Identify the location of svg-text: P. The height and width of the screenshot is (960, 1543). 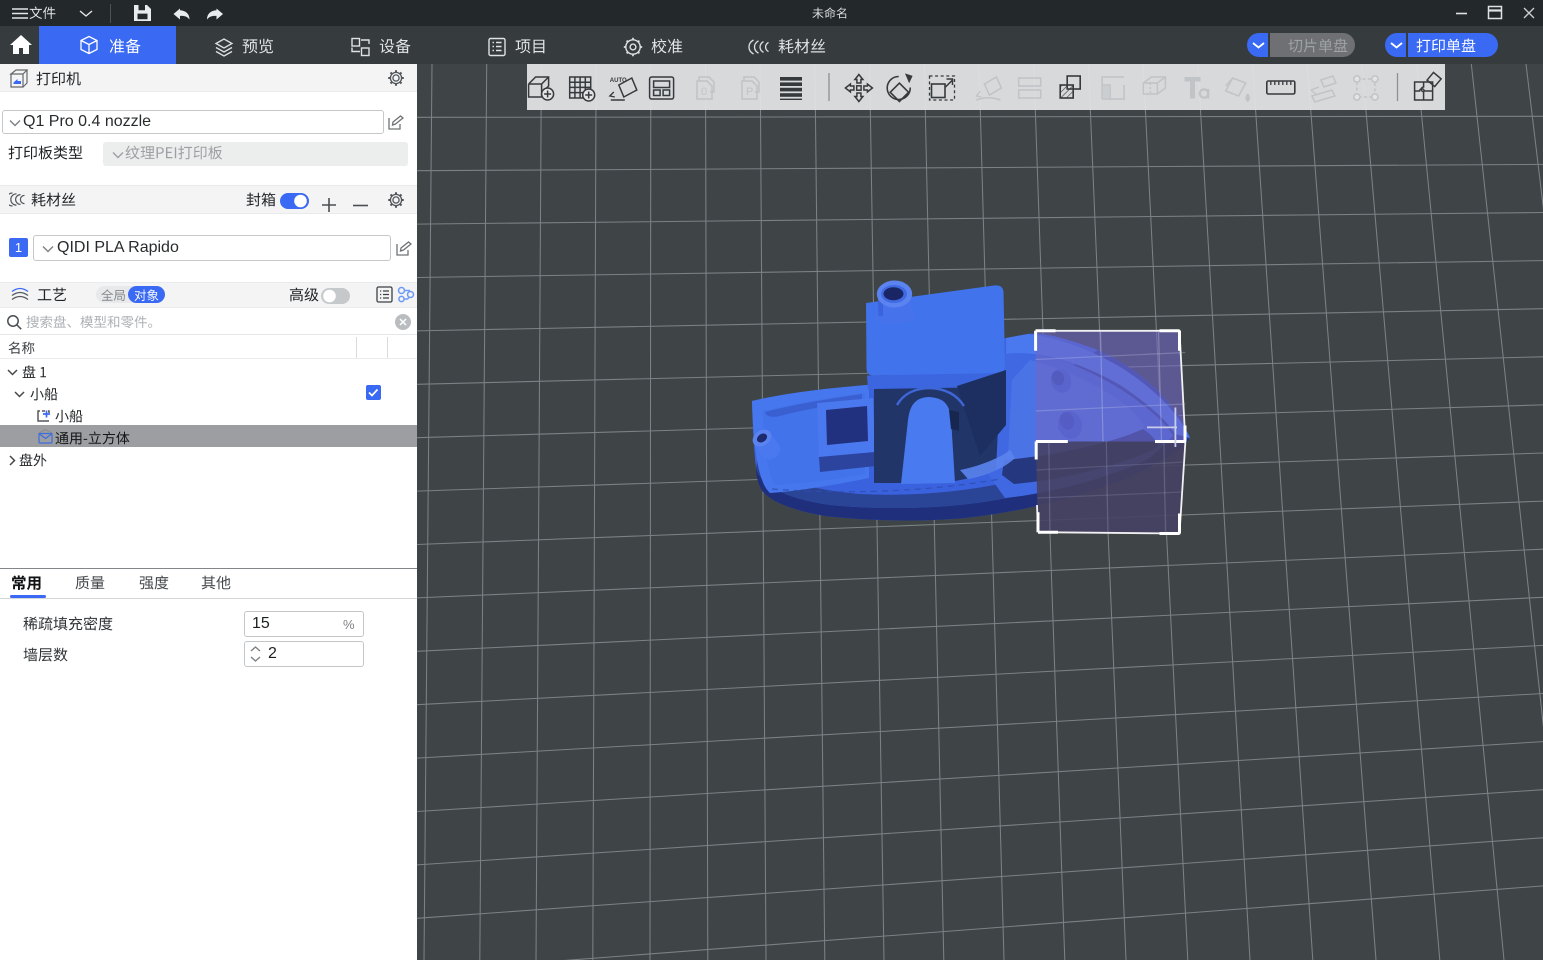
(749, 92).